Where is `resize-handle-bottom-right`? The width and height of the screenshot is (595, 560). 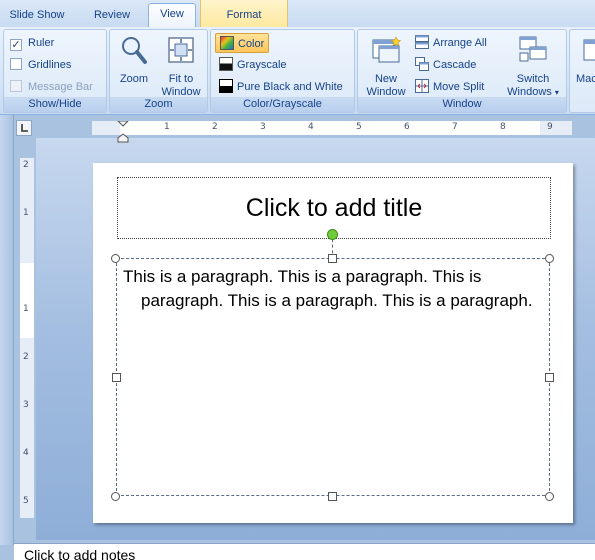
resize-handle-bottom-right is located at coordinates (549, 496).